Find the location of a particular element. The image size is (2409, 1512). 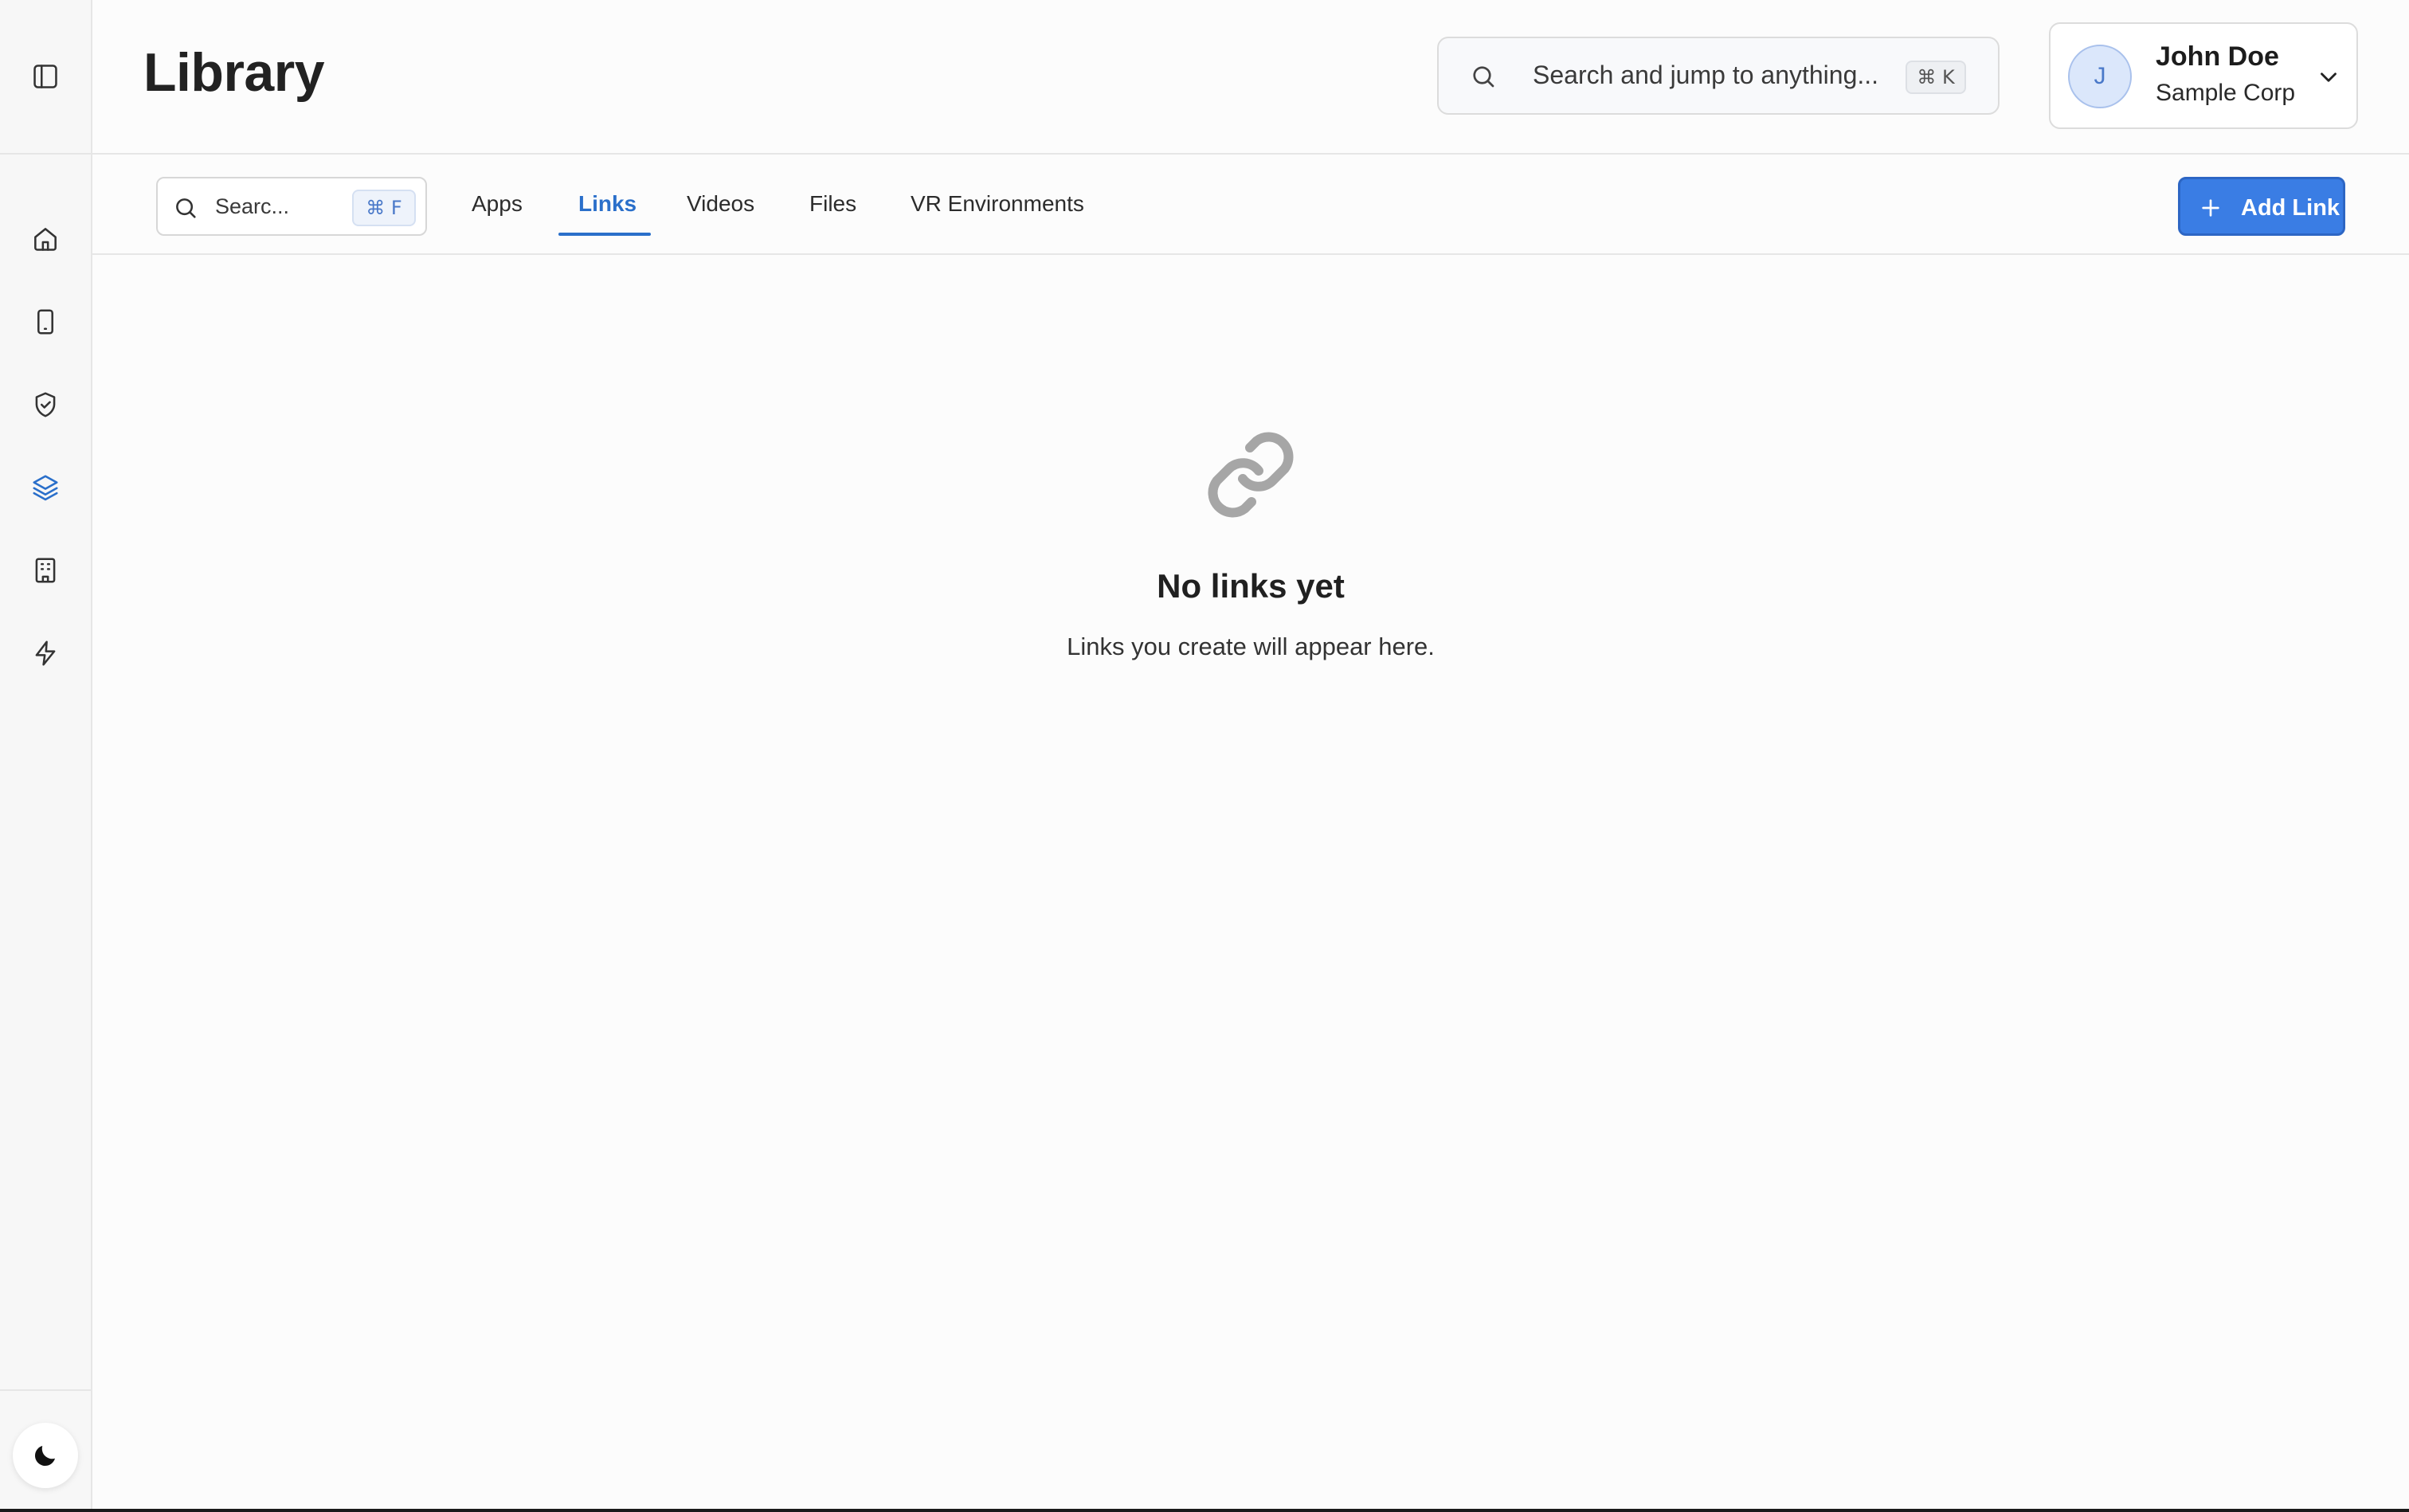

layers-icon is located at coordinates (45, 488).